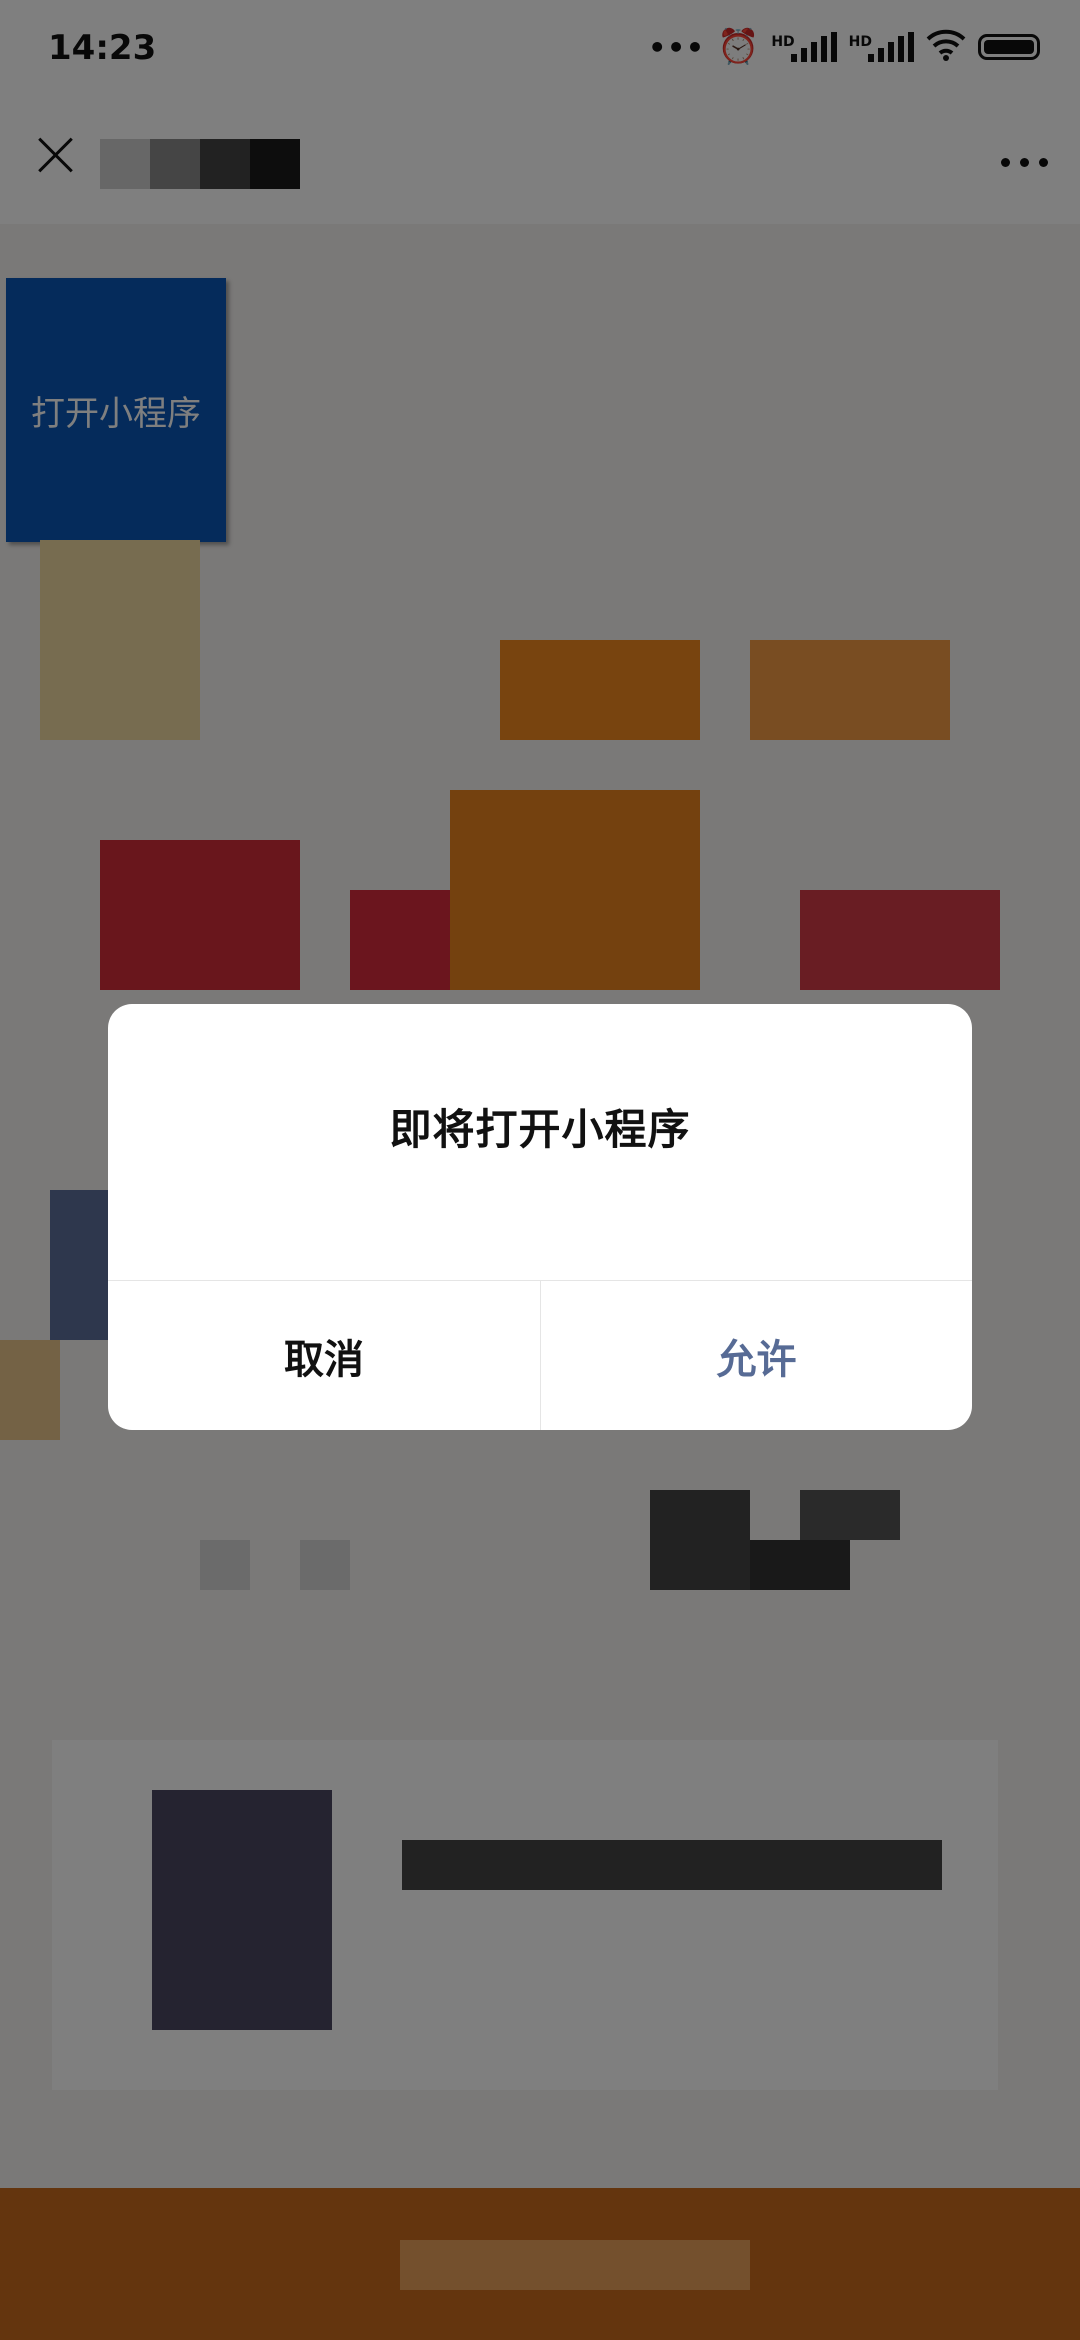  I want to click on cancel-button: 取消, so click(324, 1355).